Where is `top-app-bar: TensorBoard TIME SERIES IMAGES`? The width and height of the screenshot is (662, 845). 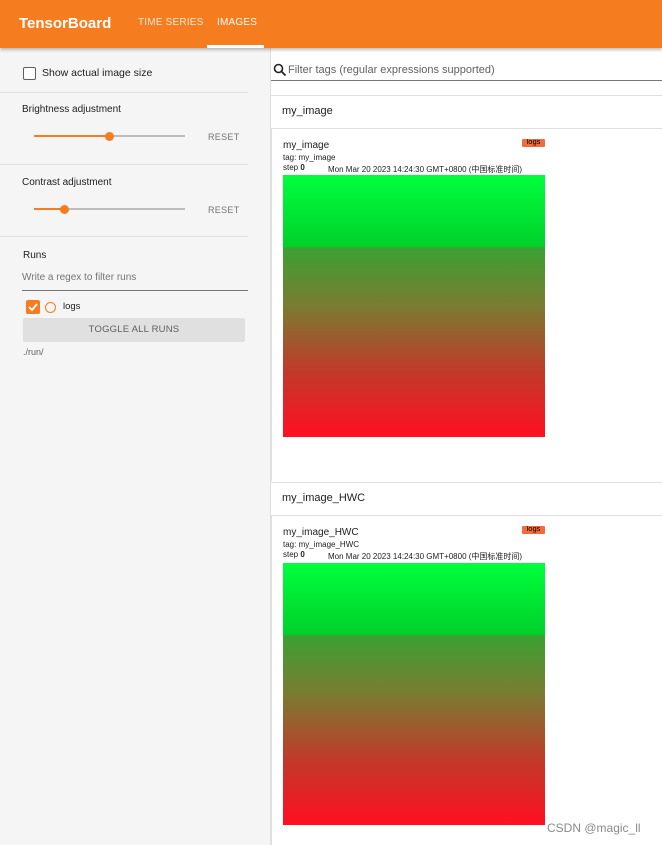 top-app-bar: TensorBoard TIME SERIES IMAGES is located at coordinates (331, 24).